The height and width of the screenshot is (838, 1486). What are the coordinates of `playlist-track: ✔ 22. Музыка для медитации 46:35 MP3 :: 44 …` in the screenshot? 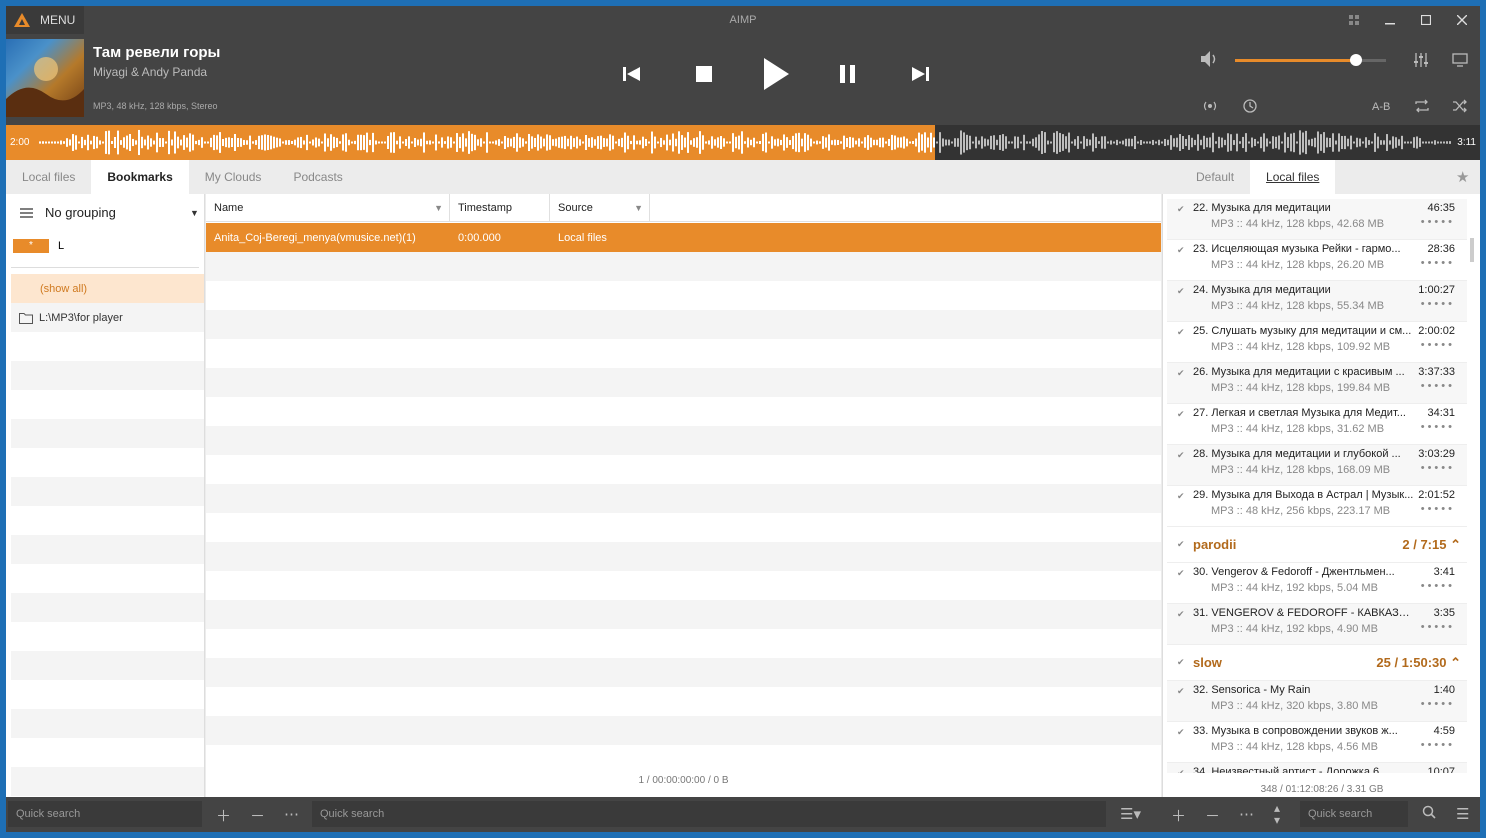 It's located at (1317, 219).